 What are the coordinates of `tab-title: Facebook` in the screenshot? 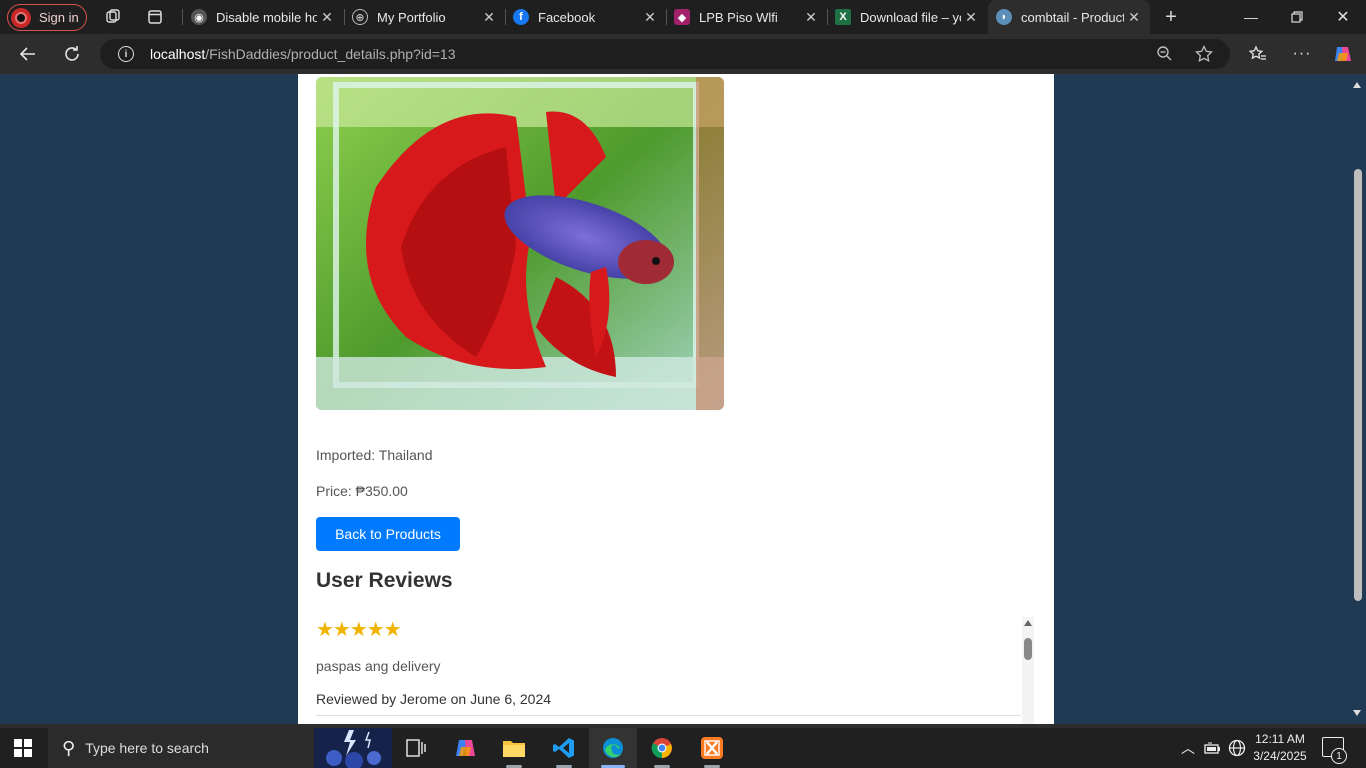 It's located at (567, 17).